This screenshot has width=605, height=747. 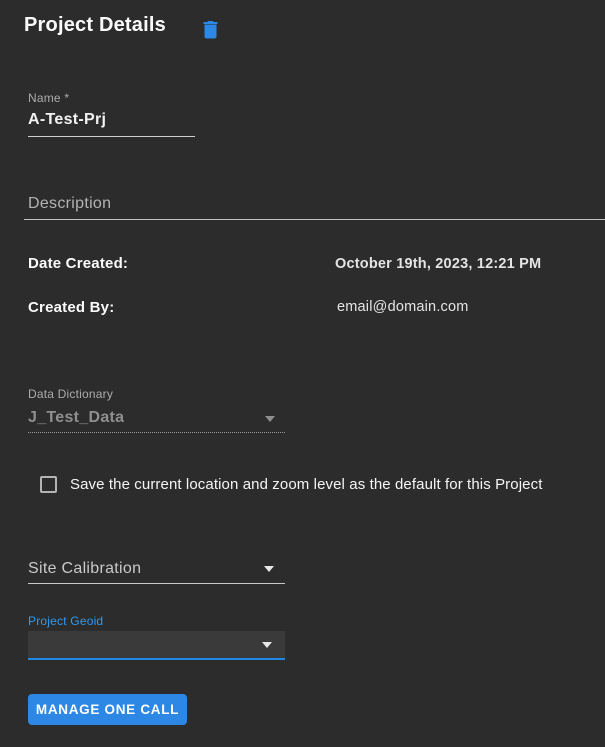 What do you see at coordinates (438, 264) in the screenshot?
I see `date-created-value: October 19th, 2023, 12:21 PM` at bounding box center [438, 264].